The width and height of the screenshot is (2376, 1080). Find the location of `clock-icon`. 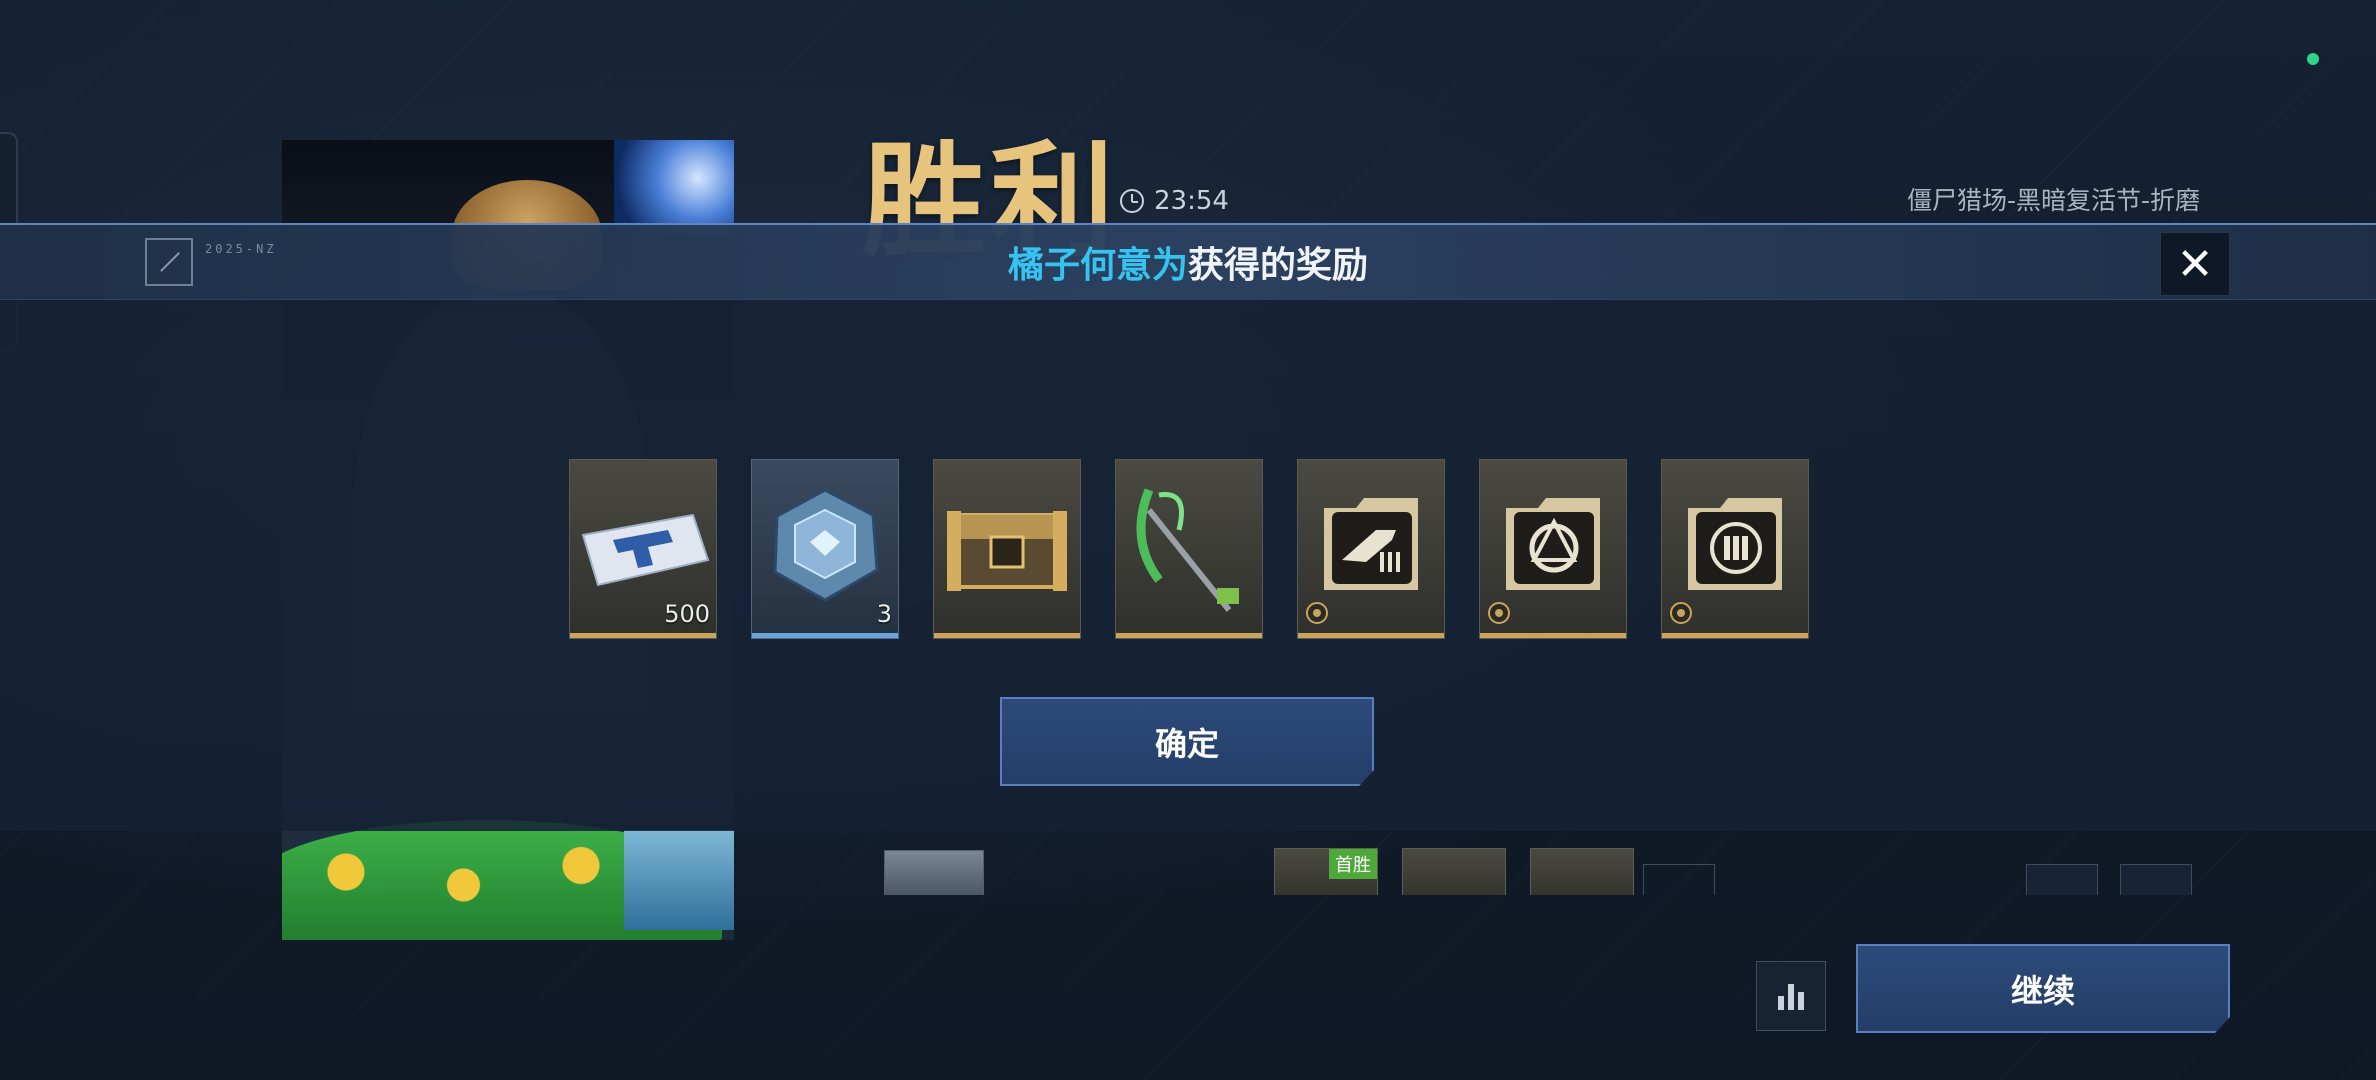

clock-icon is located at coordinates (1132, 201).